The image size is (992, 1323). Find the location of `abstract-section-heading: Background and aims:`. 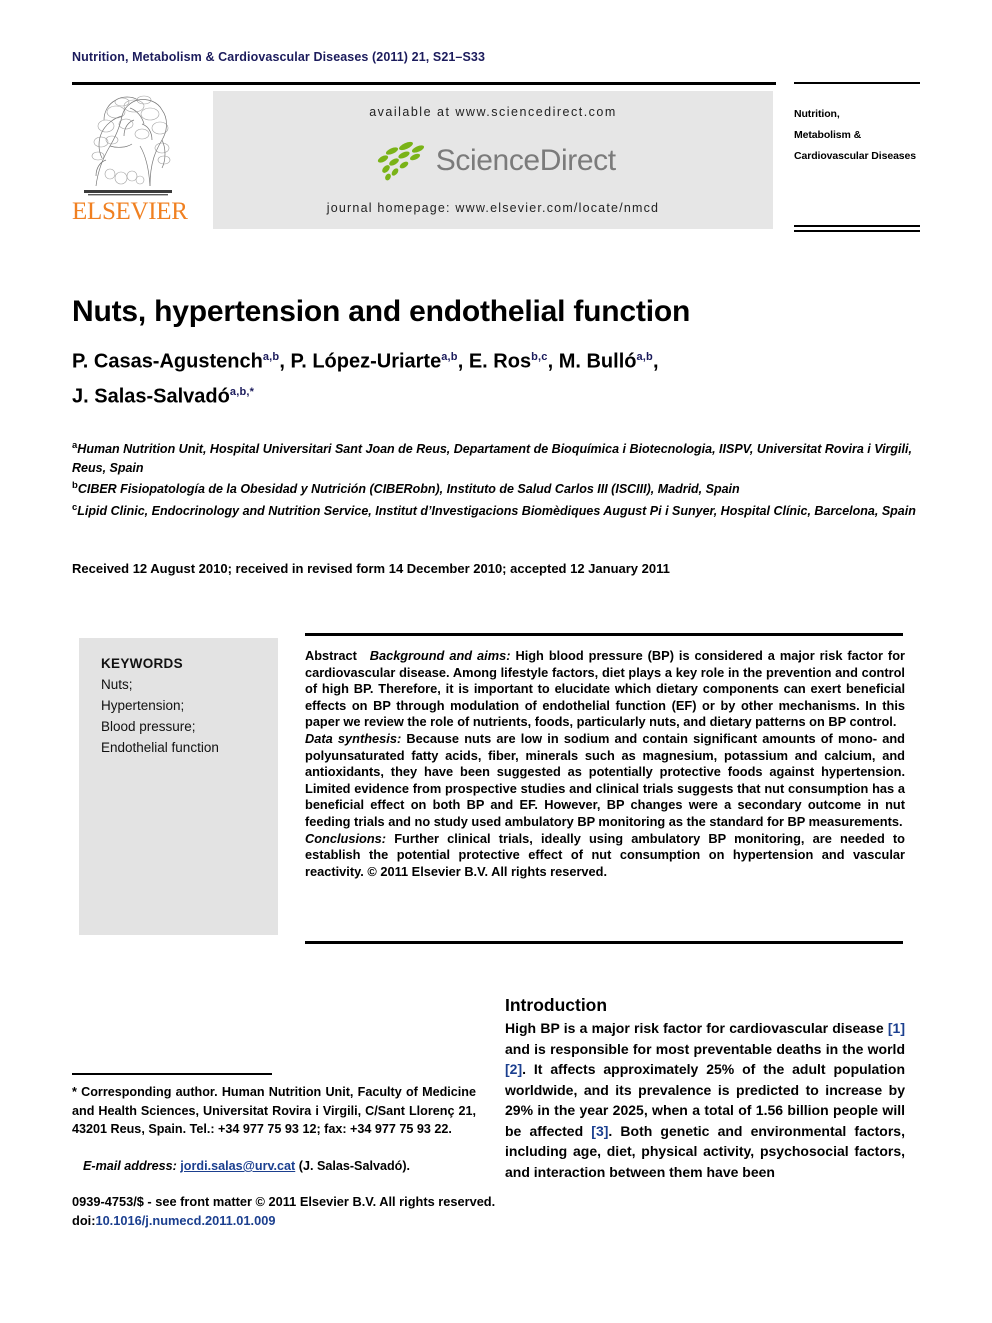

abstract-section-heading: Background and aims: is located at coordinates (440, 655).